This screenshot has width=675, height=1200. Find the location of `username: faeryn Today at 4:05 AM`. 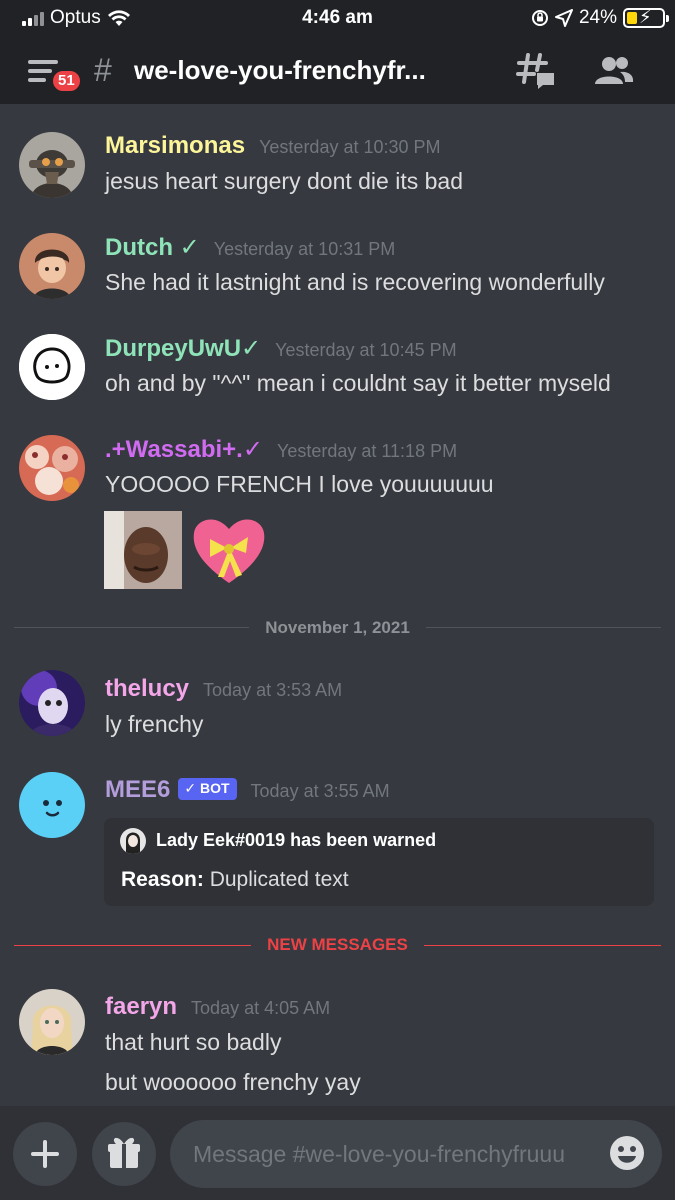

username: faeryn Today at 4:05 AM is located at coordinates (217, 1007).